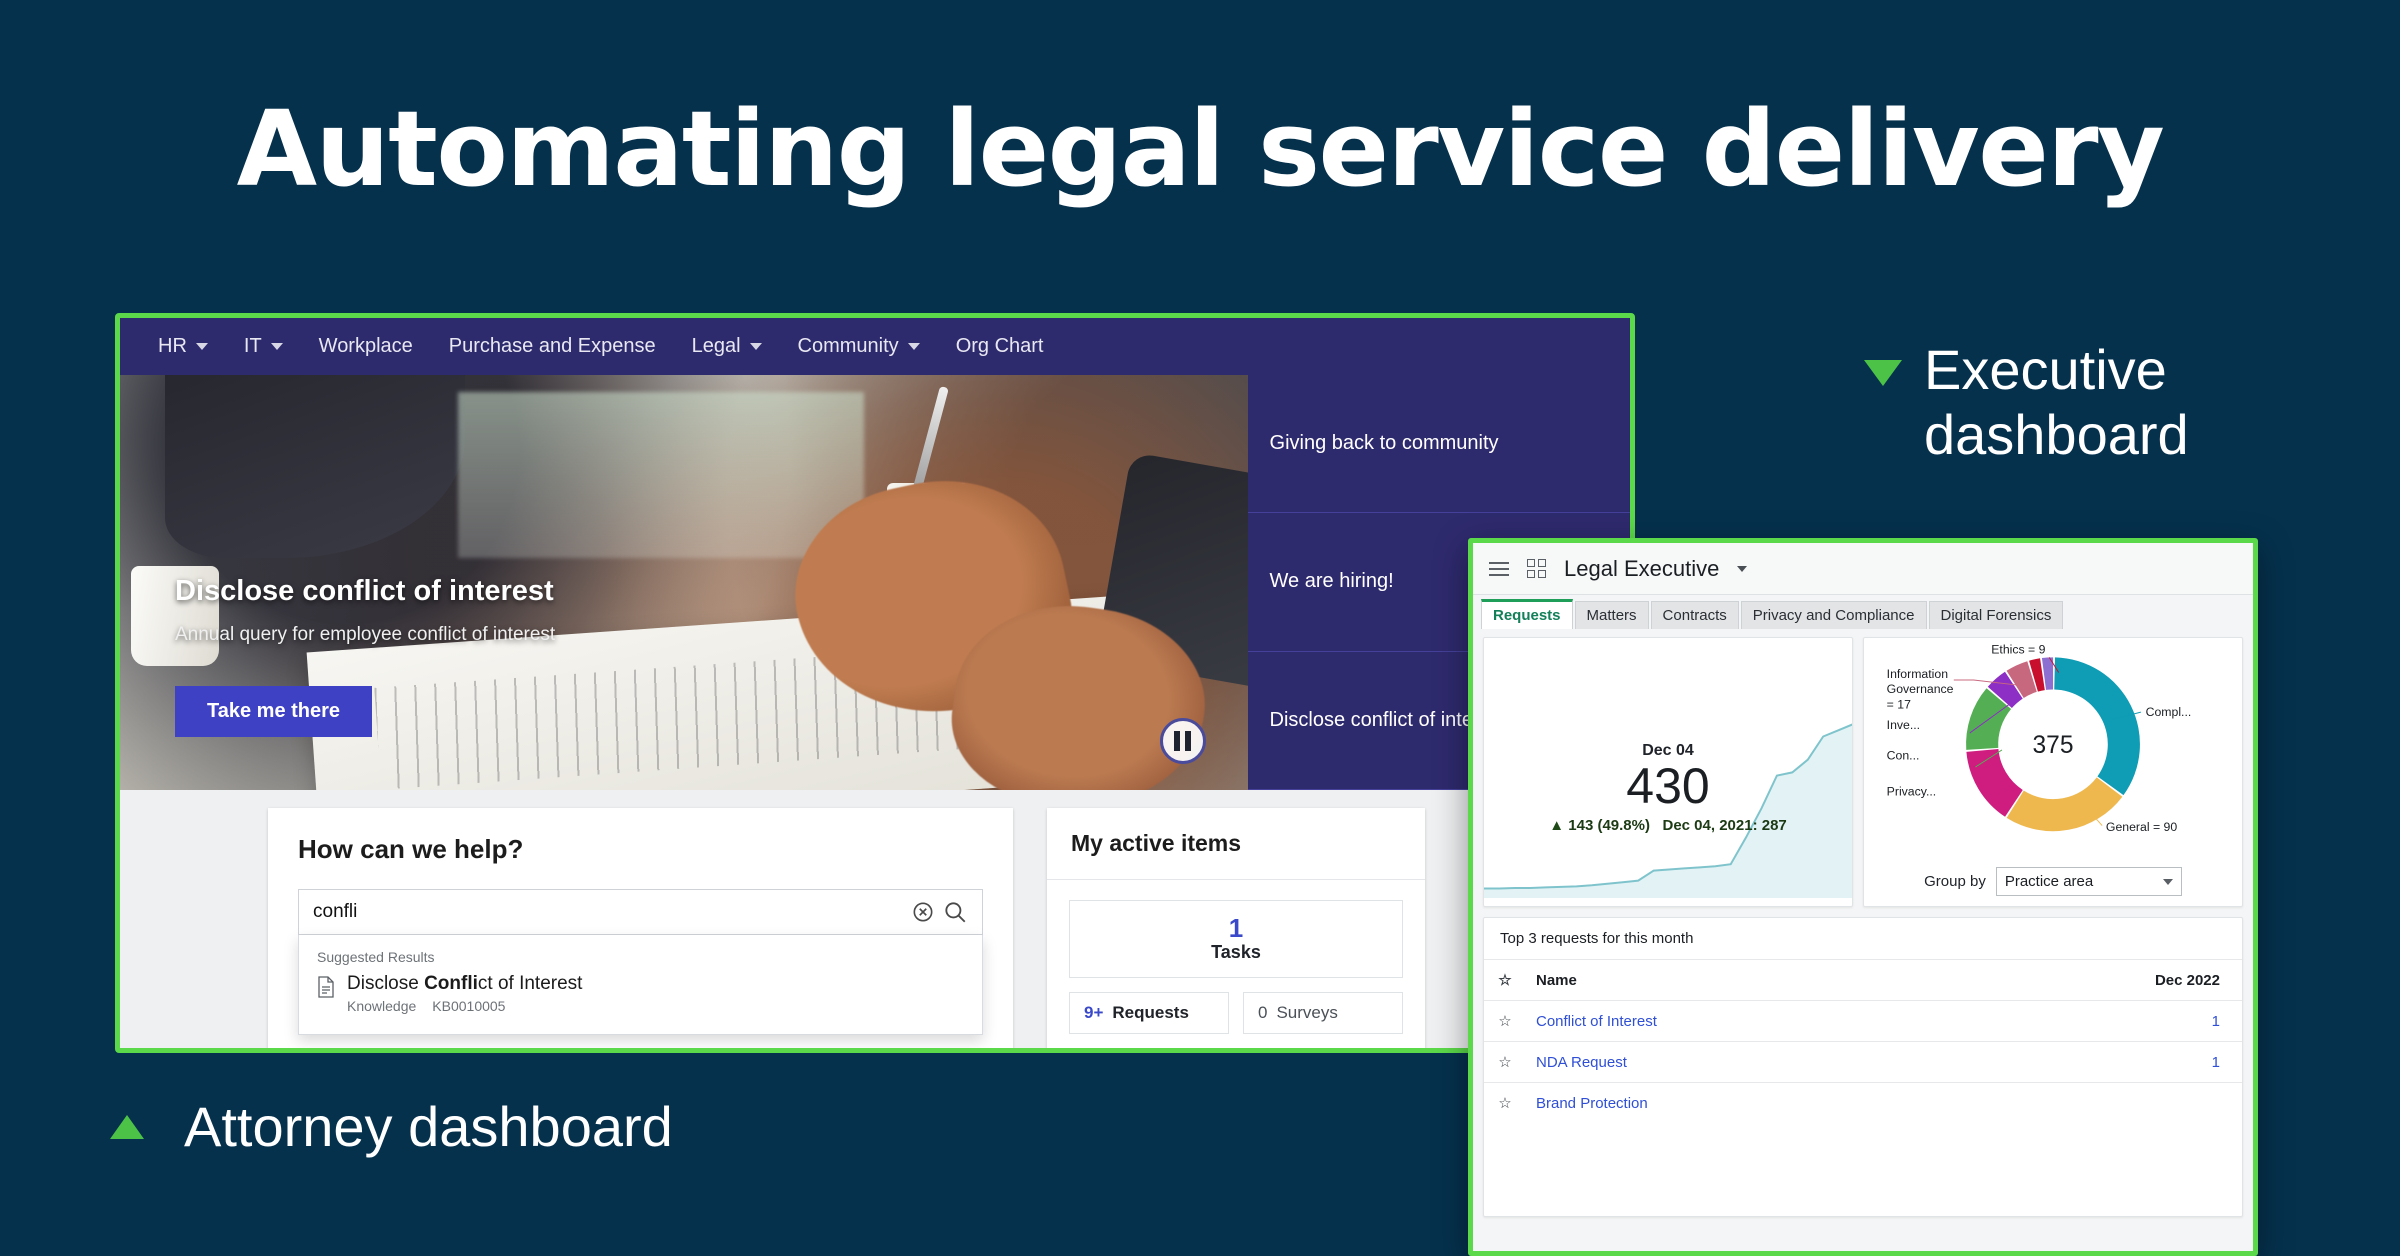 The image size is (2400, 1256). I want to click on tile-row-2: 0 Today's Reservati... 0 Journeys, so click(1236, 1050).